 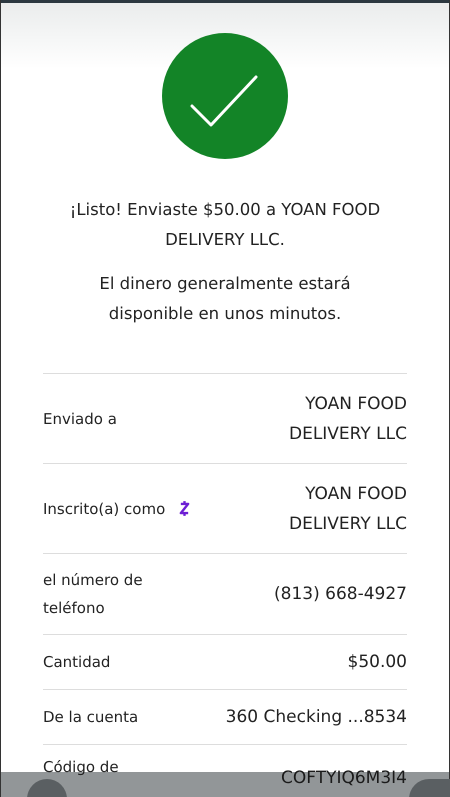 What do you see at coordinates (104, 509) in the screenshot?
I see `detail-label: Inscrito(a) como` at bounding box center [104, 509].